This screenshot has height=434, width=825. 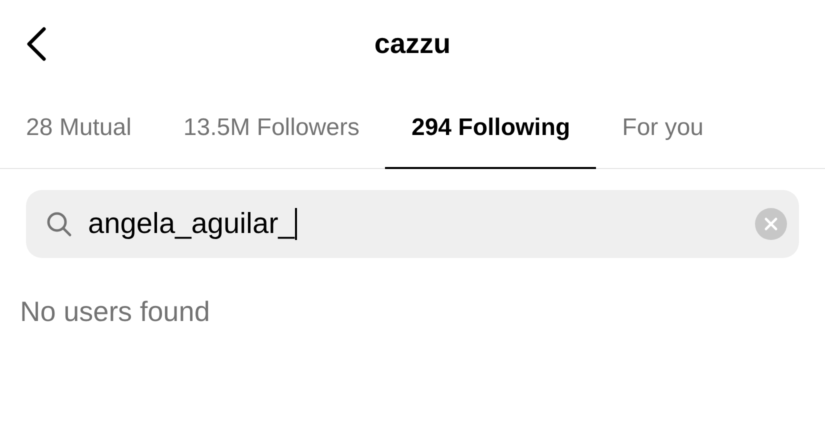 What do you see at coordinates (490, 128) in the screenshot?
I see `tab: 294 Following` at bounding box center [490, 128].